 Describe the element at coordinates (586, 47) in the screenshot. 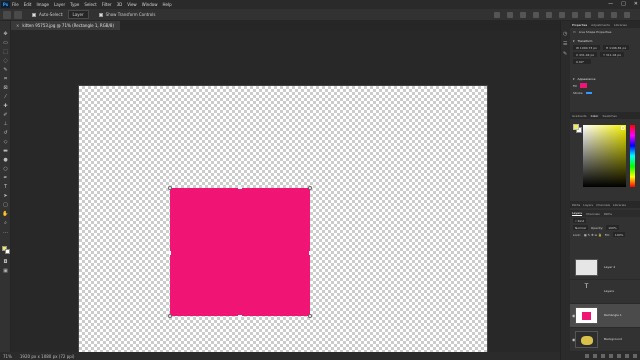

I see `width-field: W 1000.73 px` at that location.